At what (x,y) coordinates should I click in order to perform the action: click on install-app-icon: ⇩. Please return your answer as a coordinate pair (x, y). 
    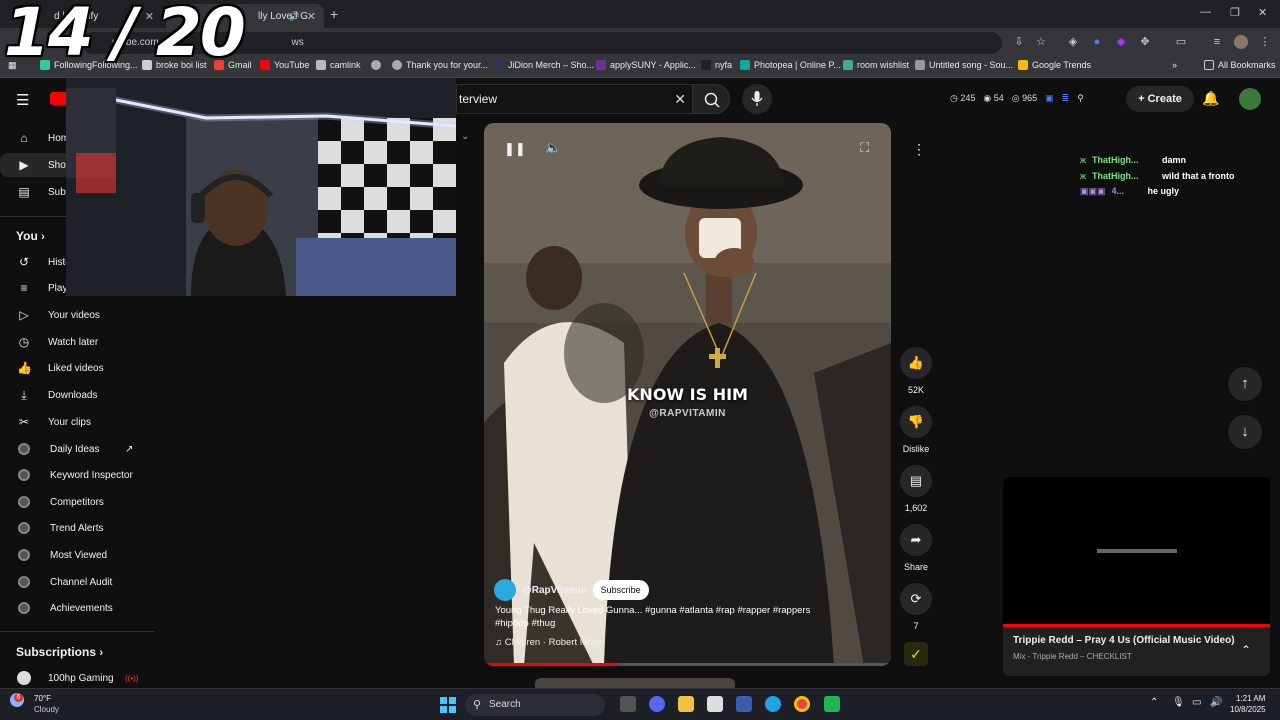
    Looking at the image, I should click on (1019, 42).